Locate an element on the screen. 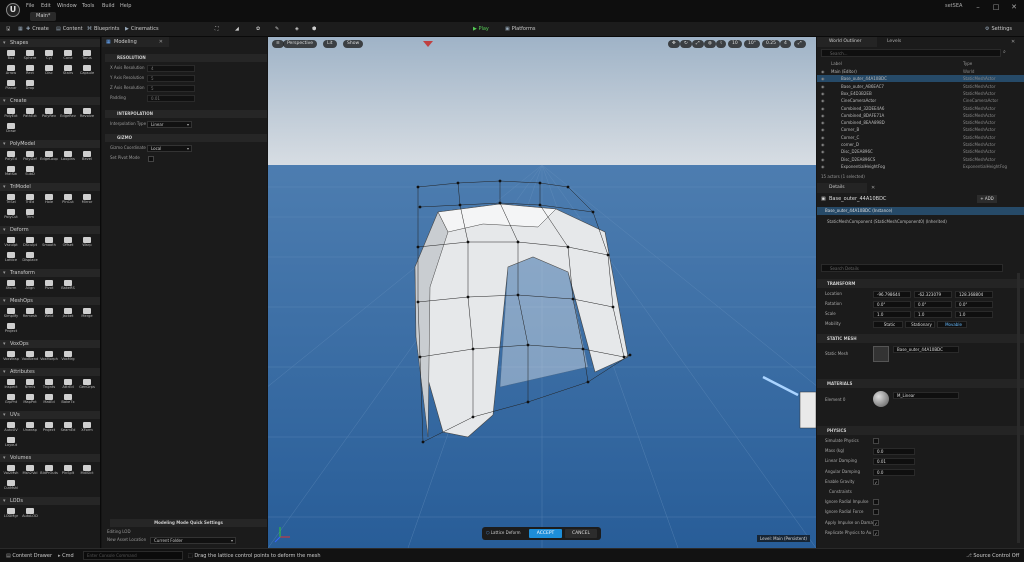 The image size is (1024, 562). interpolation-section: INTERPOLATION is located at coordinates (186, 114).